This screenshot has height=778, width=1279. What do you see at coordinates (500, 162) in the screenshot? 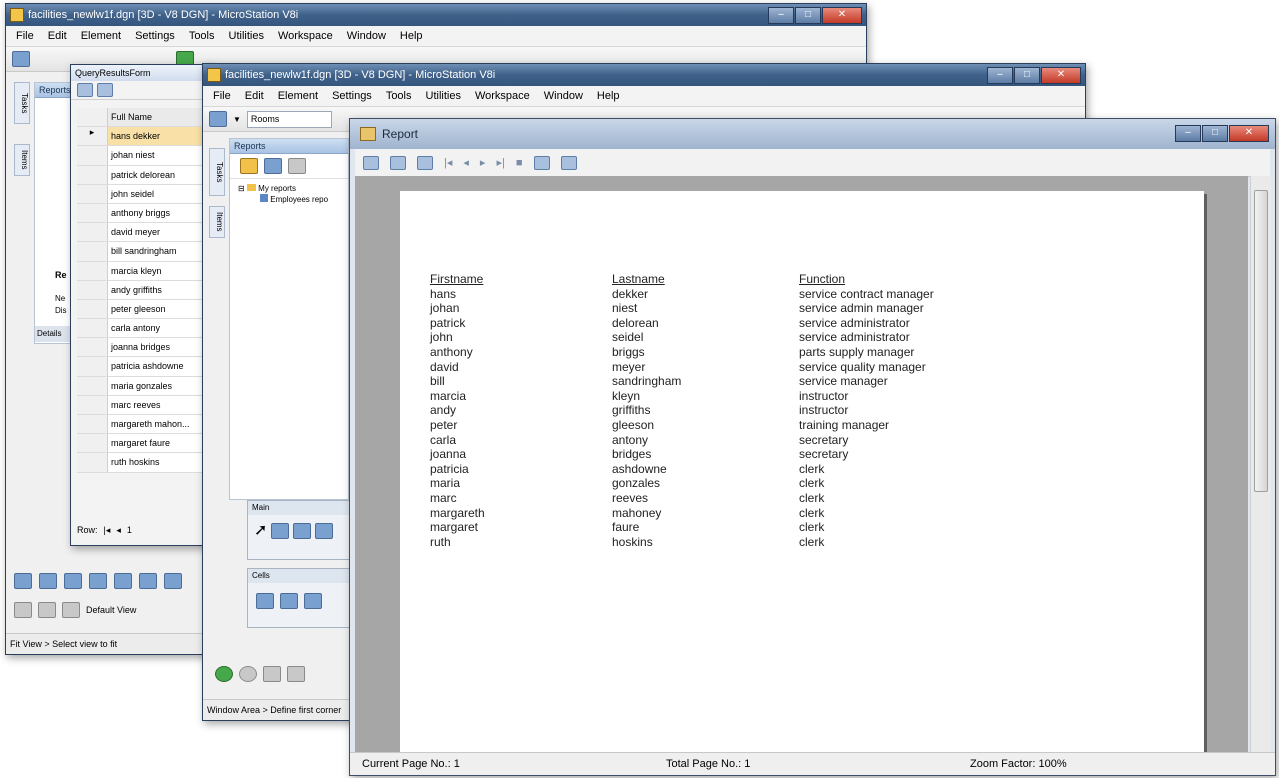
I see `last-page-icon: ▸|` at bounding box center [500, 162].